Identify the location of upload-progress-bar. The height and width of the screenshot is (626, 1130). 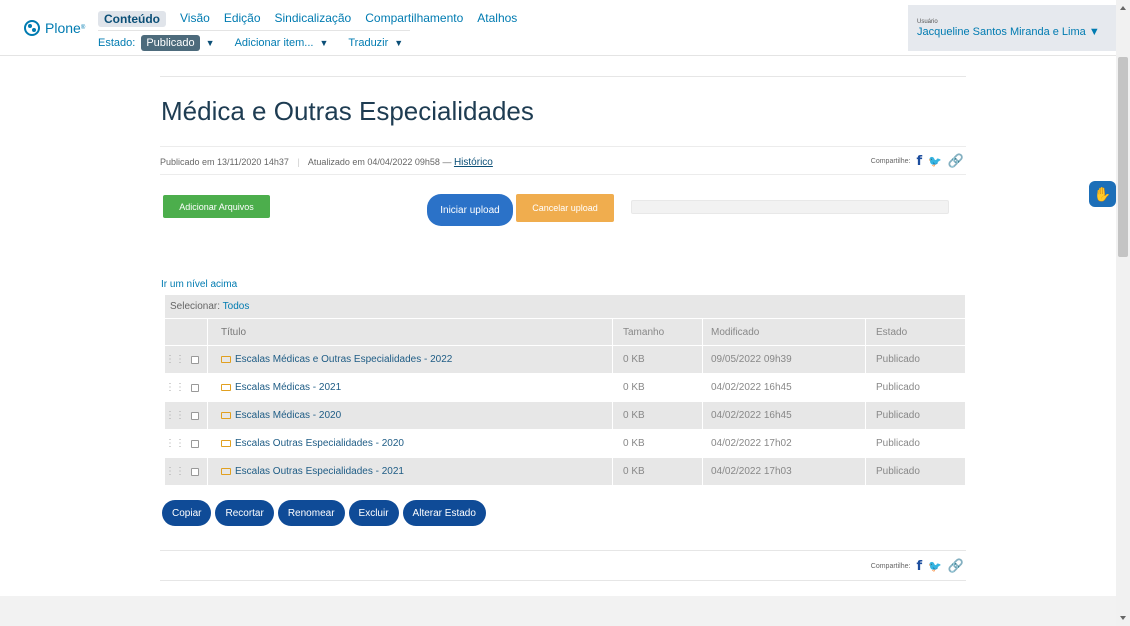
(790, 207).